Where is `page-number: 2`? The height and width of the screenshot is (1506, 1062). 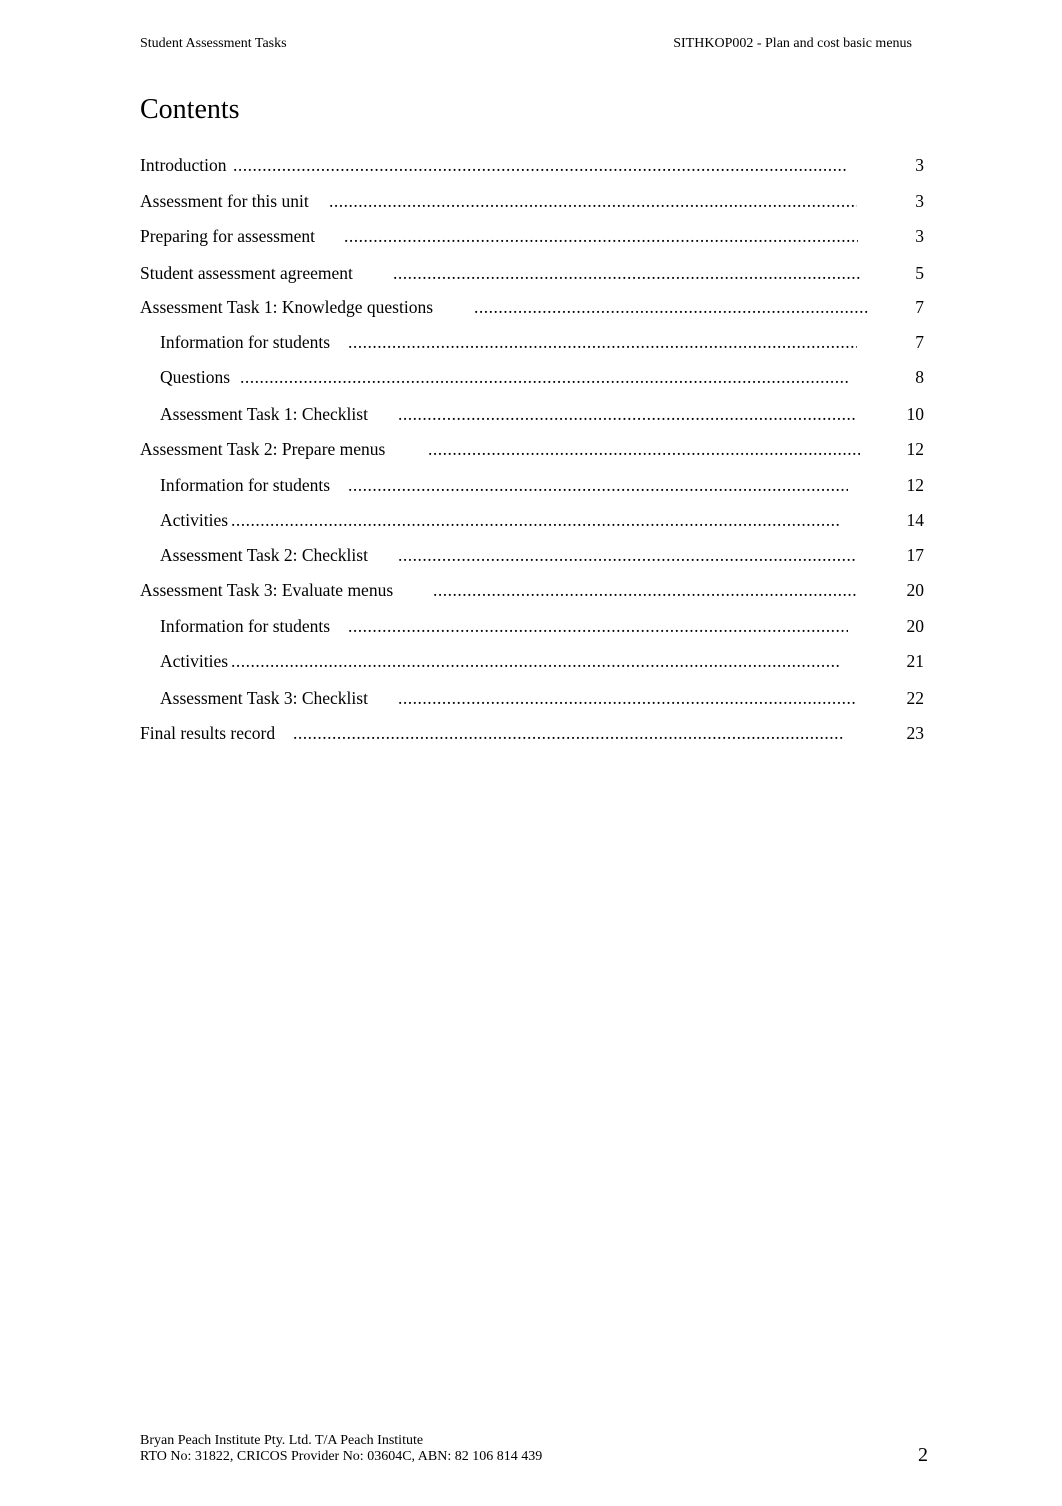 page-number: 2 is located at coordinates (923, 1455).